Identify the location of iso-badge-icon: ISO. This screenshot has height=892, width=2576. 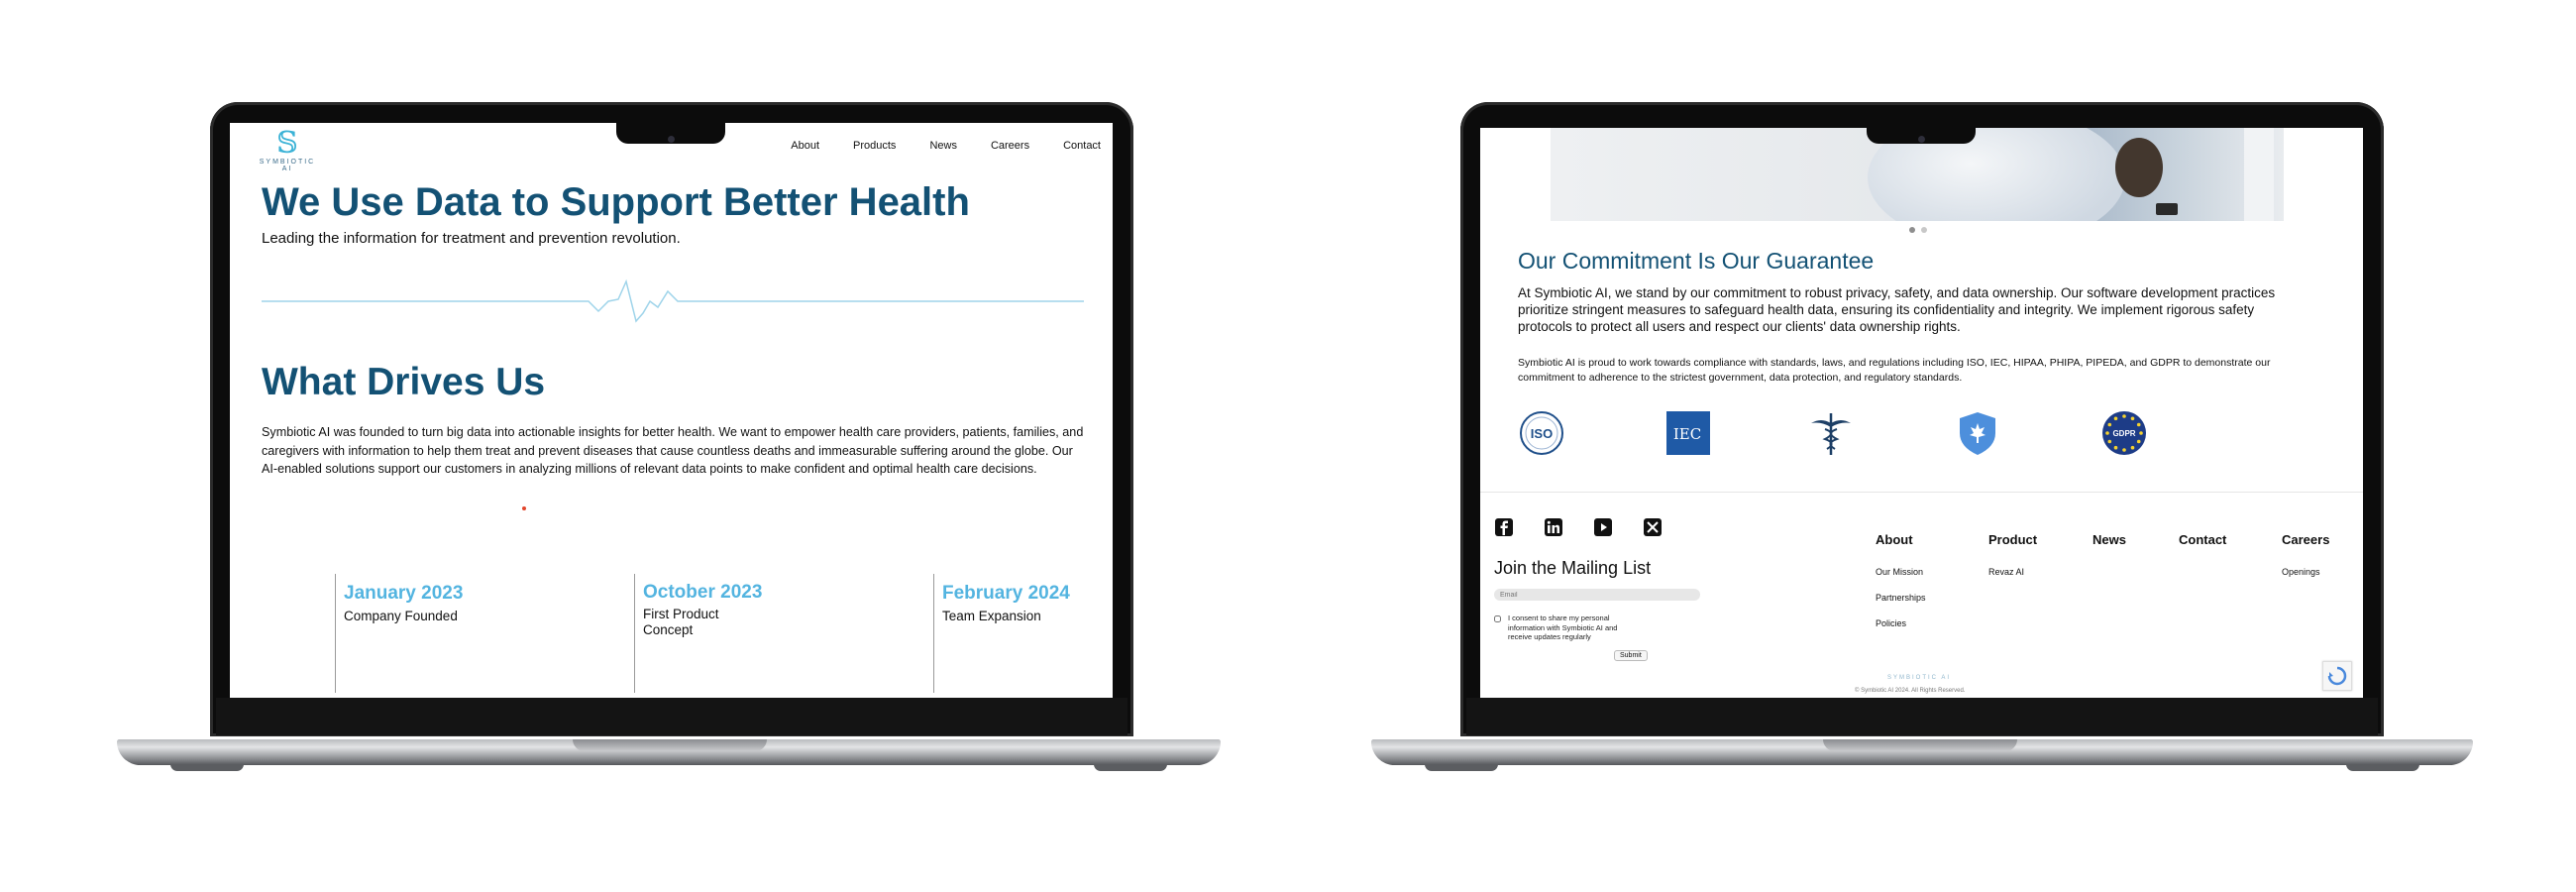
(1542, 433).